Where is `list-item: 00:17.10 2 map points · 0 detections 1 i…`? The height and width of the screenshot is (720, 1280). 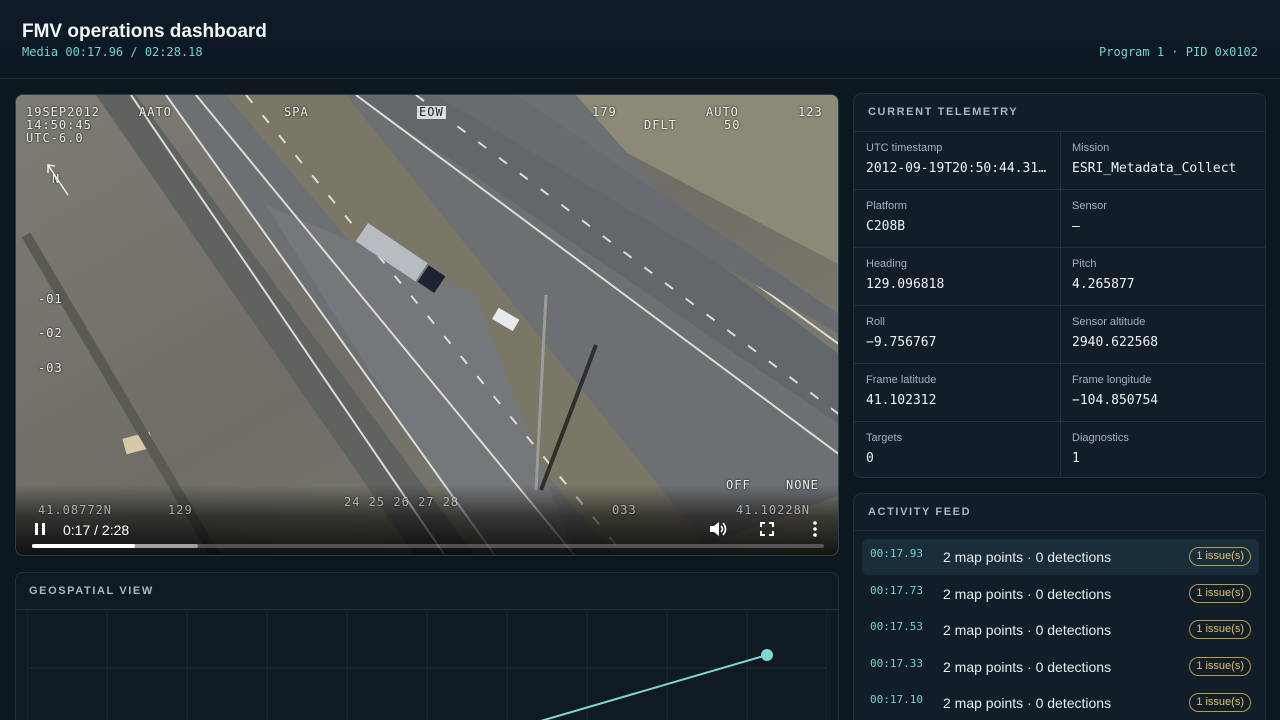 list-item: 00:17.10 2 map points · 0 detections 1 i… is located at coordinates (1060, 702).